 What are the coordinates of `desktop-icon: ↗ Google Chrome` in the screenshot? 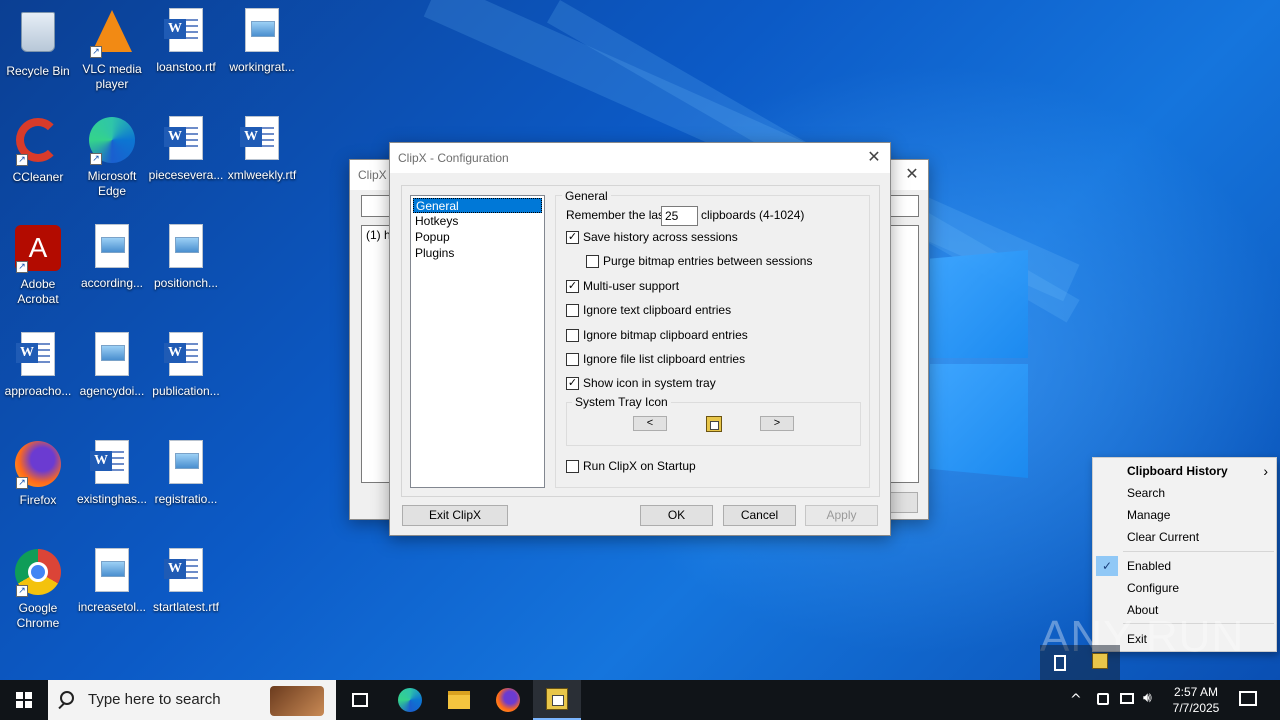 It's located at (38, 589).